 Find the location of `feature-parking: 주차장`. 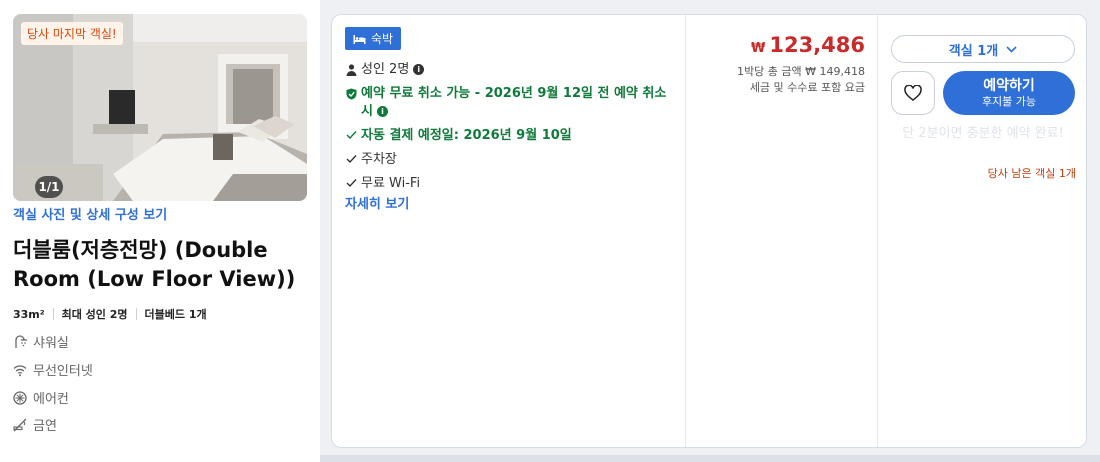

feature-parking: 주차장 is located at coordinates (371, 160).